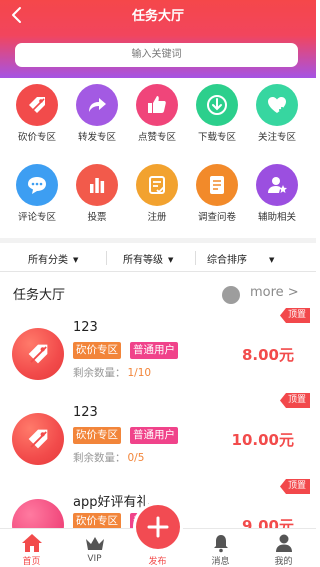 The height and width of the screenshot is (567, 320). I want to click on plus-icon, so click(158, 527).